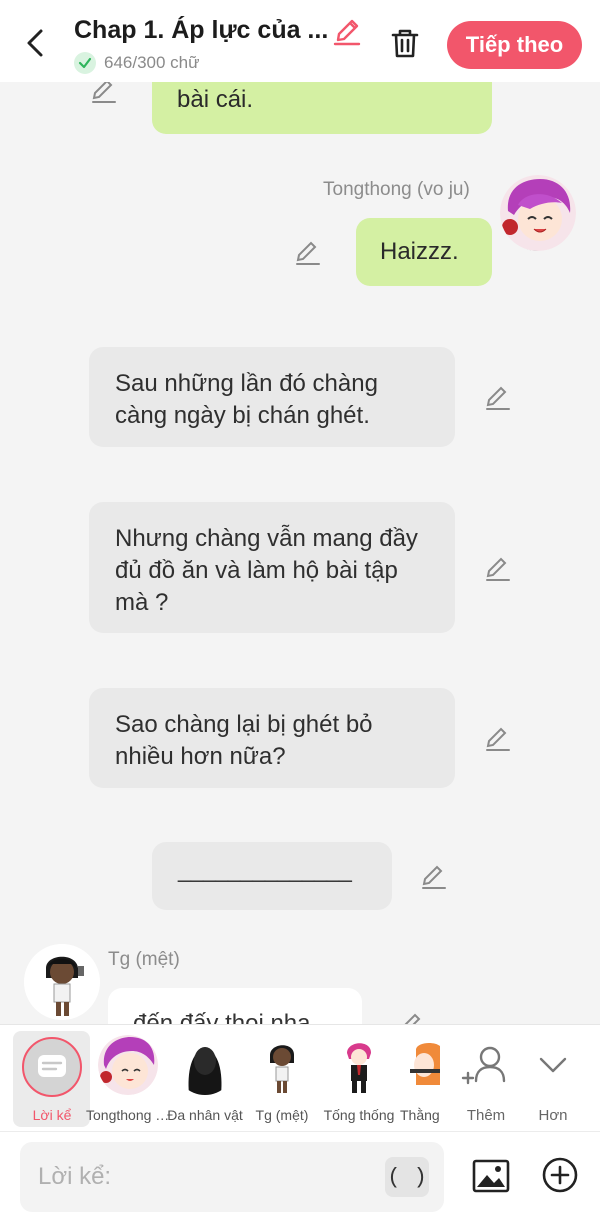 This screenshot has width=600, height=1218. I want to click on character-narrator: Lời kể, so click(51, 1079).